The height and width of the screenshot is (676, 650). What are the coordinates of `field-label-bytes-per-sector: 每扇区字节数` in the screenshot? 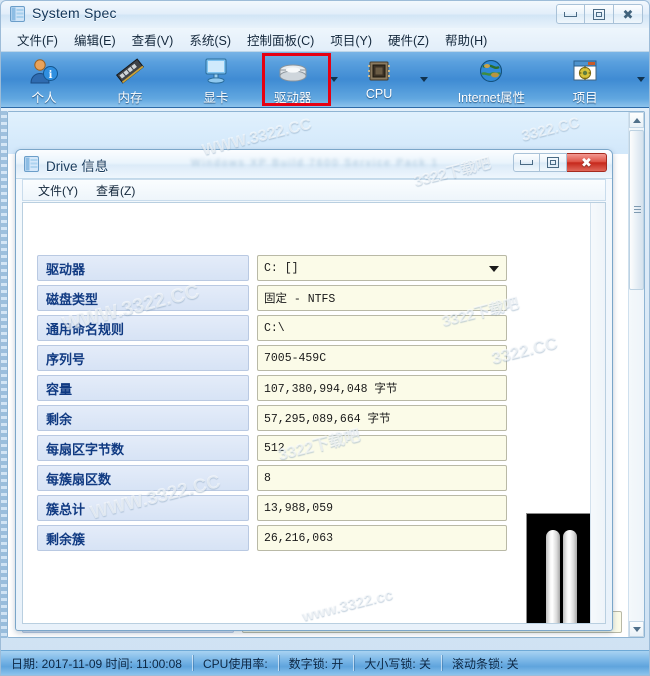 It's located at (143, 448).